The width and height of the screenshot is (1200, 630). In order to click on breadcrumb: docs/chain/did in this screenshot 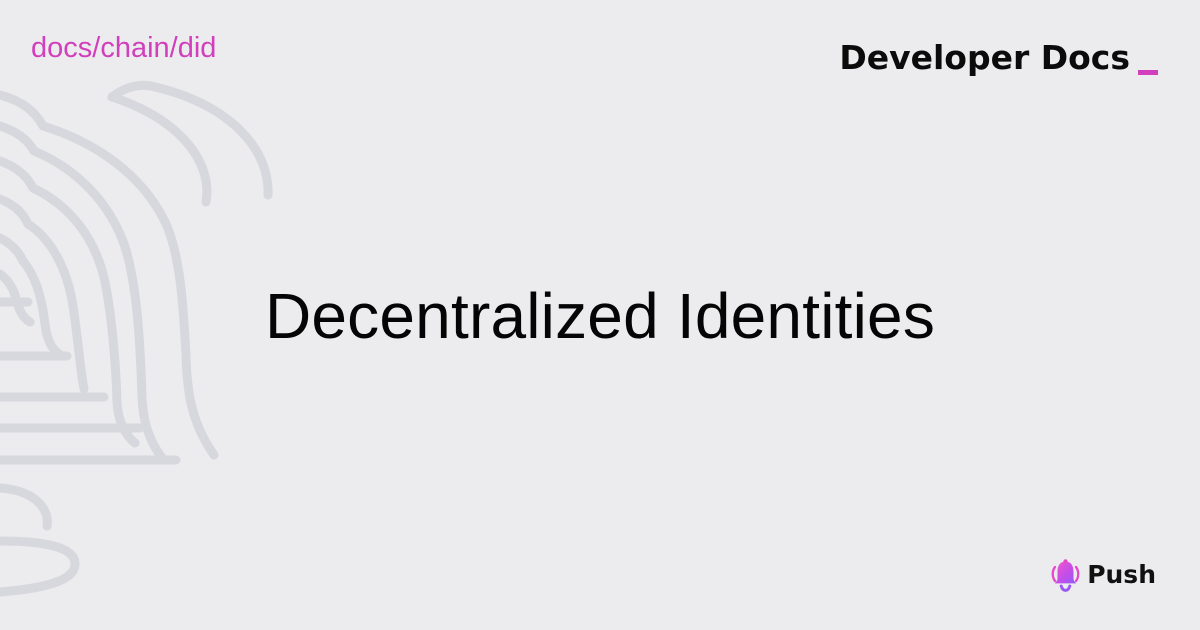, I will do `click(123, 48)`.